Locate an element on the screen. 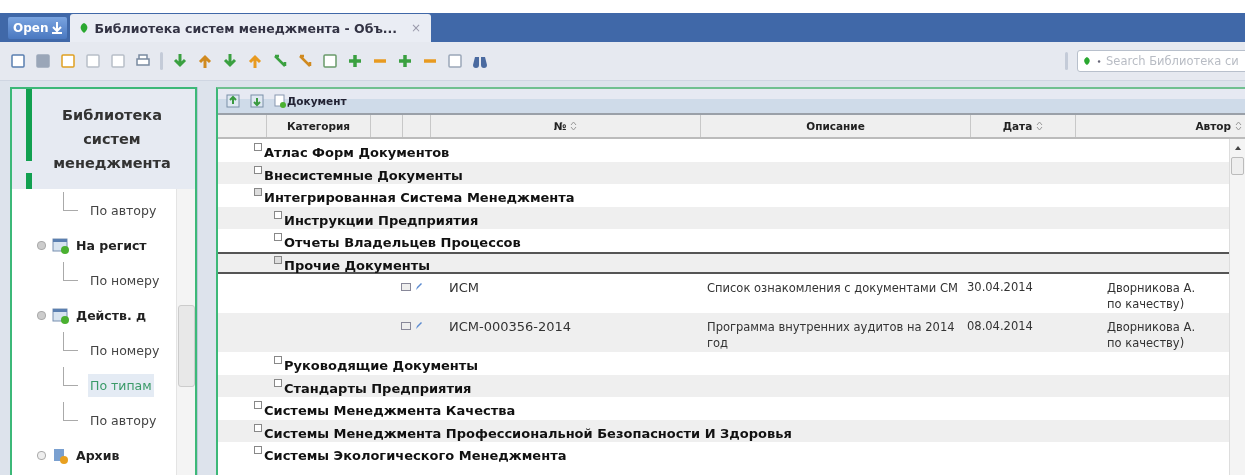 The width and height of the screenshot is (1245, 475). group-row-label: Внесистемные Документы is located at coordinates (363, 175).